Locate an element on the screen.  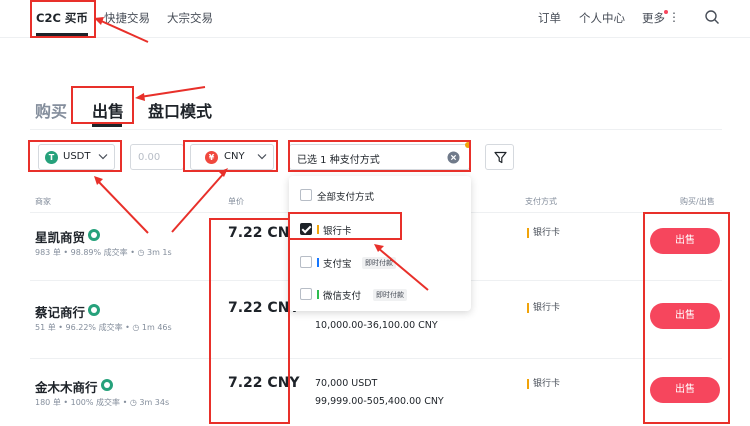
payment-option-alipay: 支付宝 即时付款 is located at coordinates (380, 263).